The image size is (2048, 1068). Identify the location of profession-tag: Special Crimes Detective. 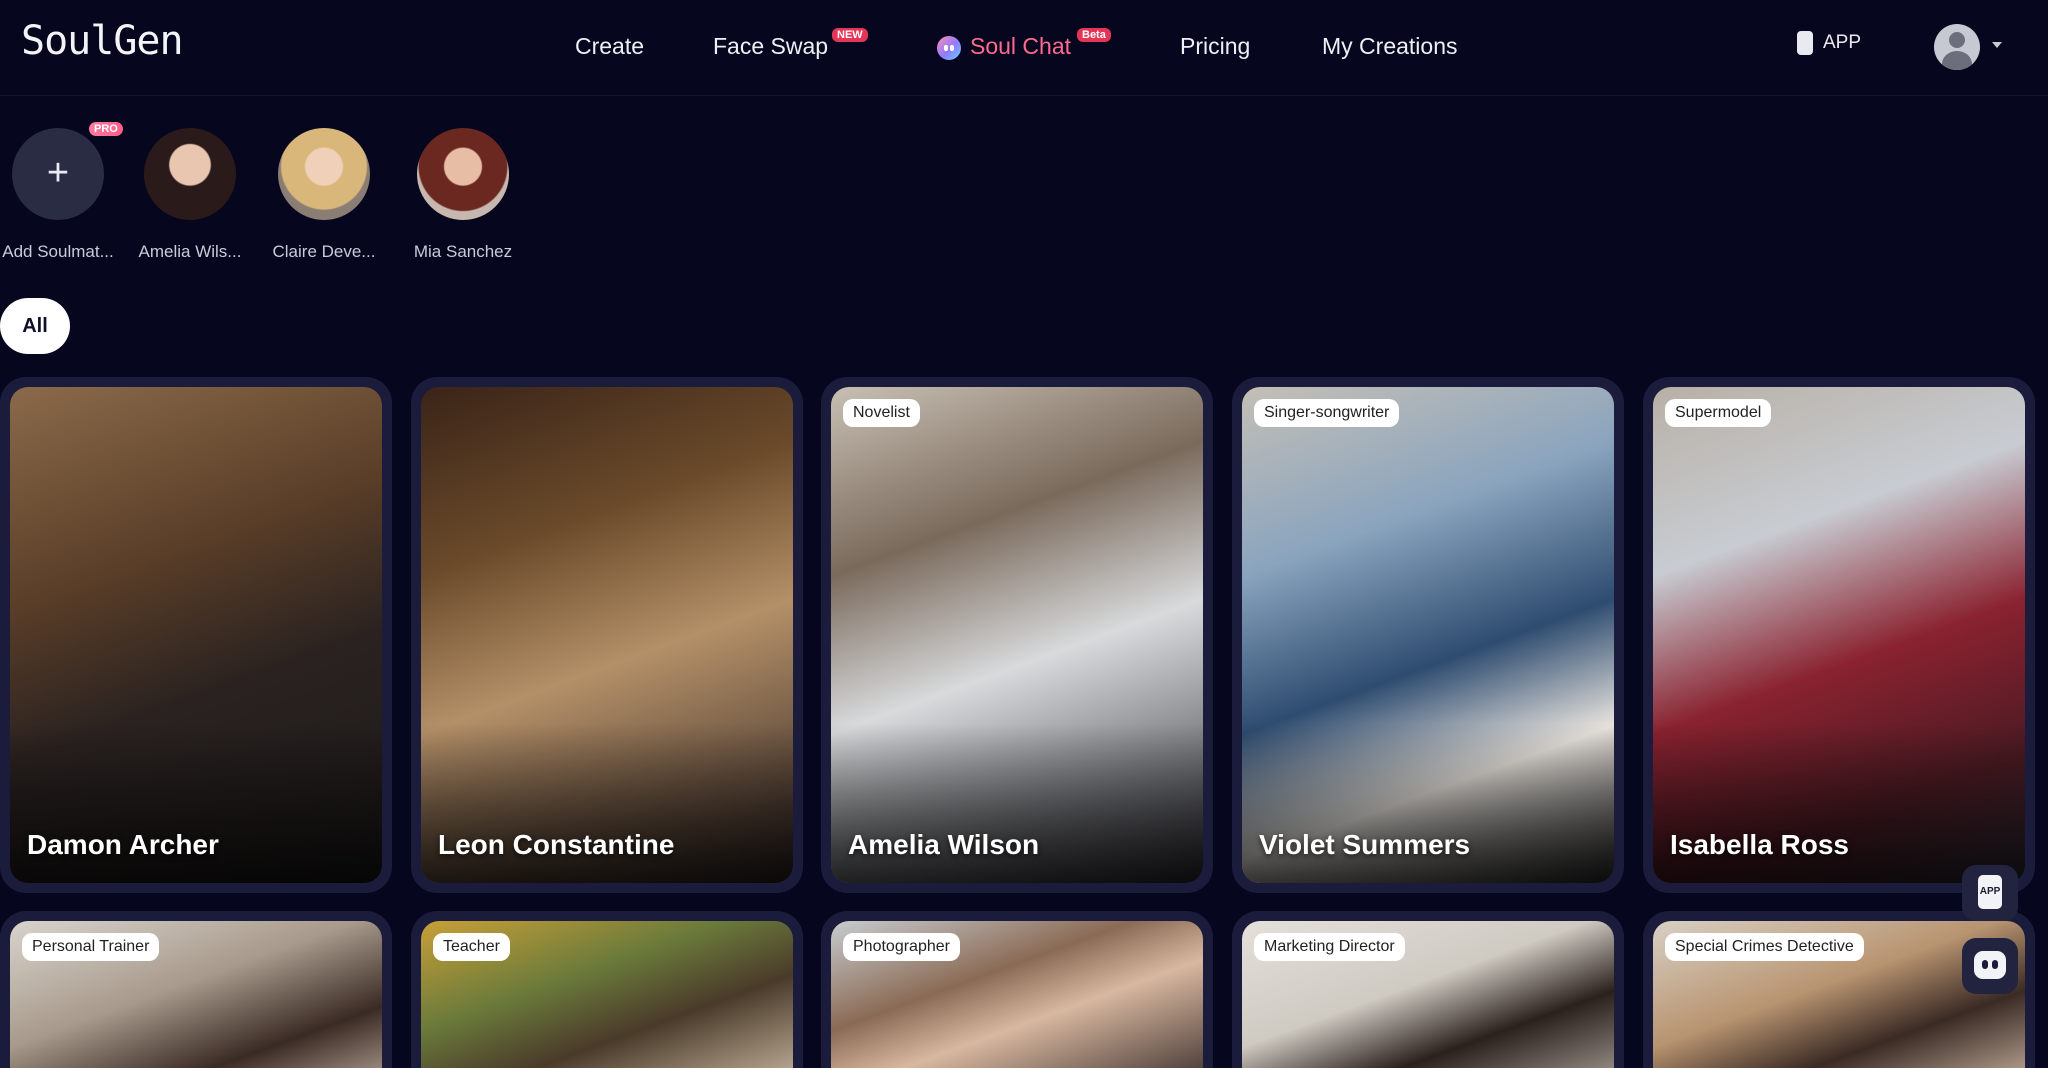
(1764, 947).